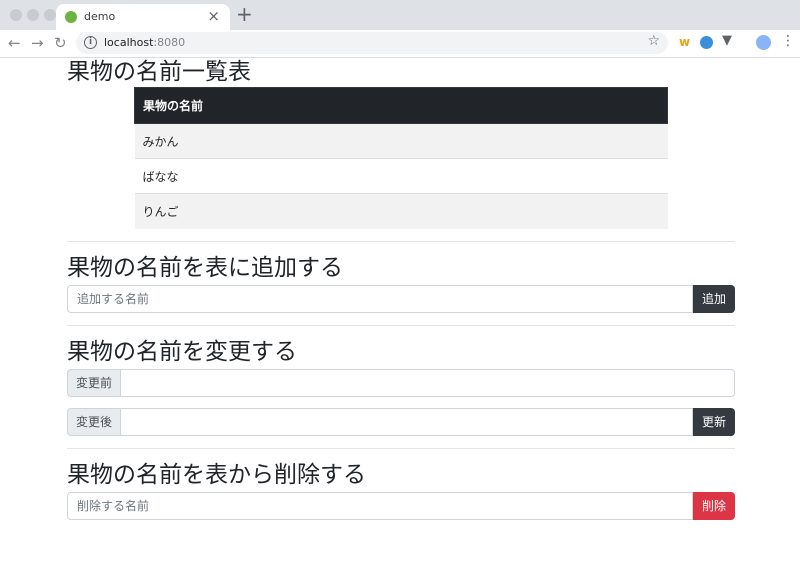  Describe the element at coordinates (427, 382) in the screenshot. I see `before-name-input` at that location.